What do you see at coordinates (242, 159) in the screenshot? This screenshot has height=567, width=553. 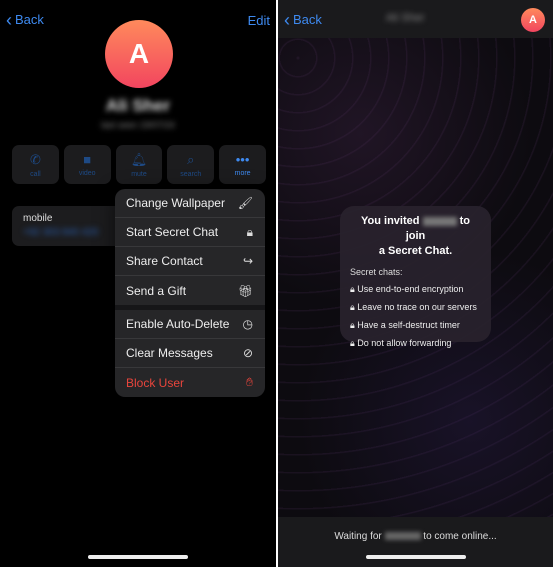 I see `more-icon: •••` at bounding box center [242, 159].